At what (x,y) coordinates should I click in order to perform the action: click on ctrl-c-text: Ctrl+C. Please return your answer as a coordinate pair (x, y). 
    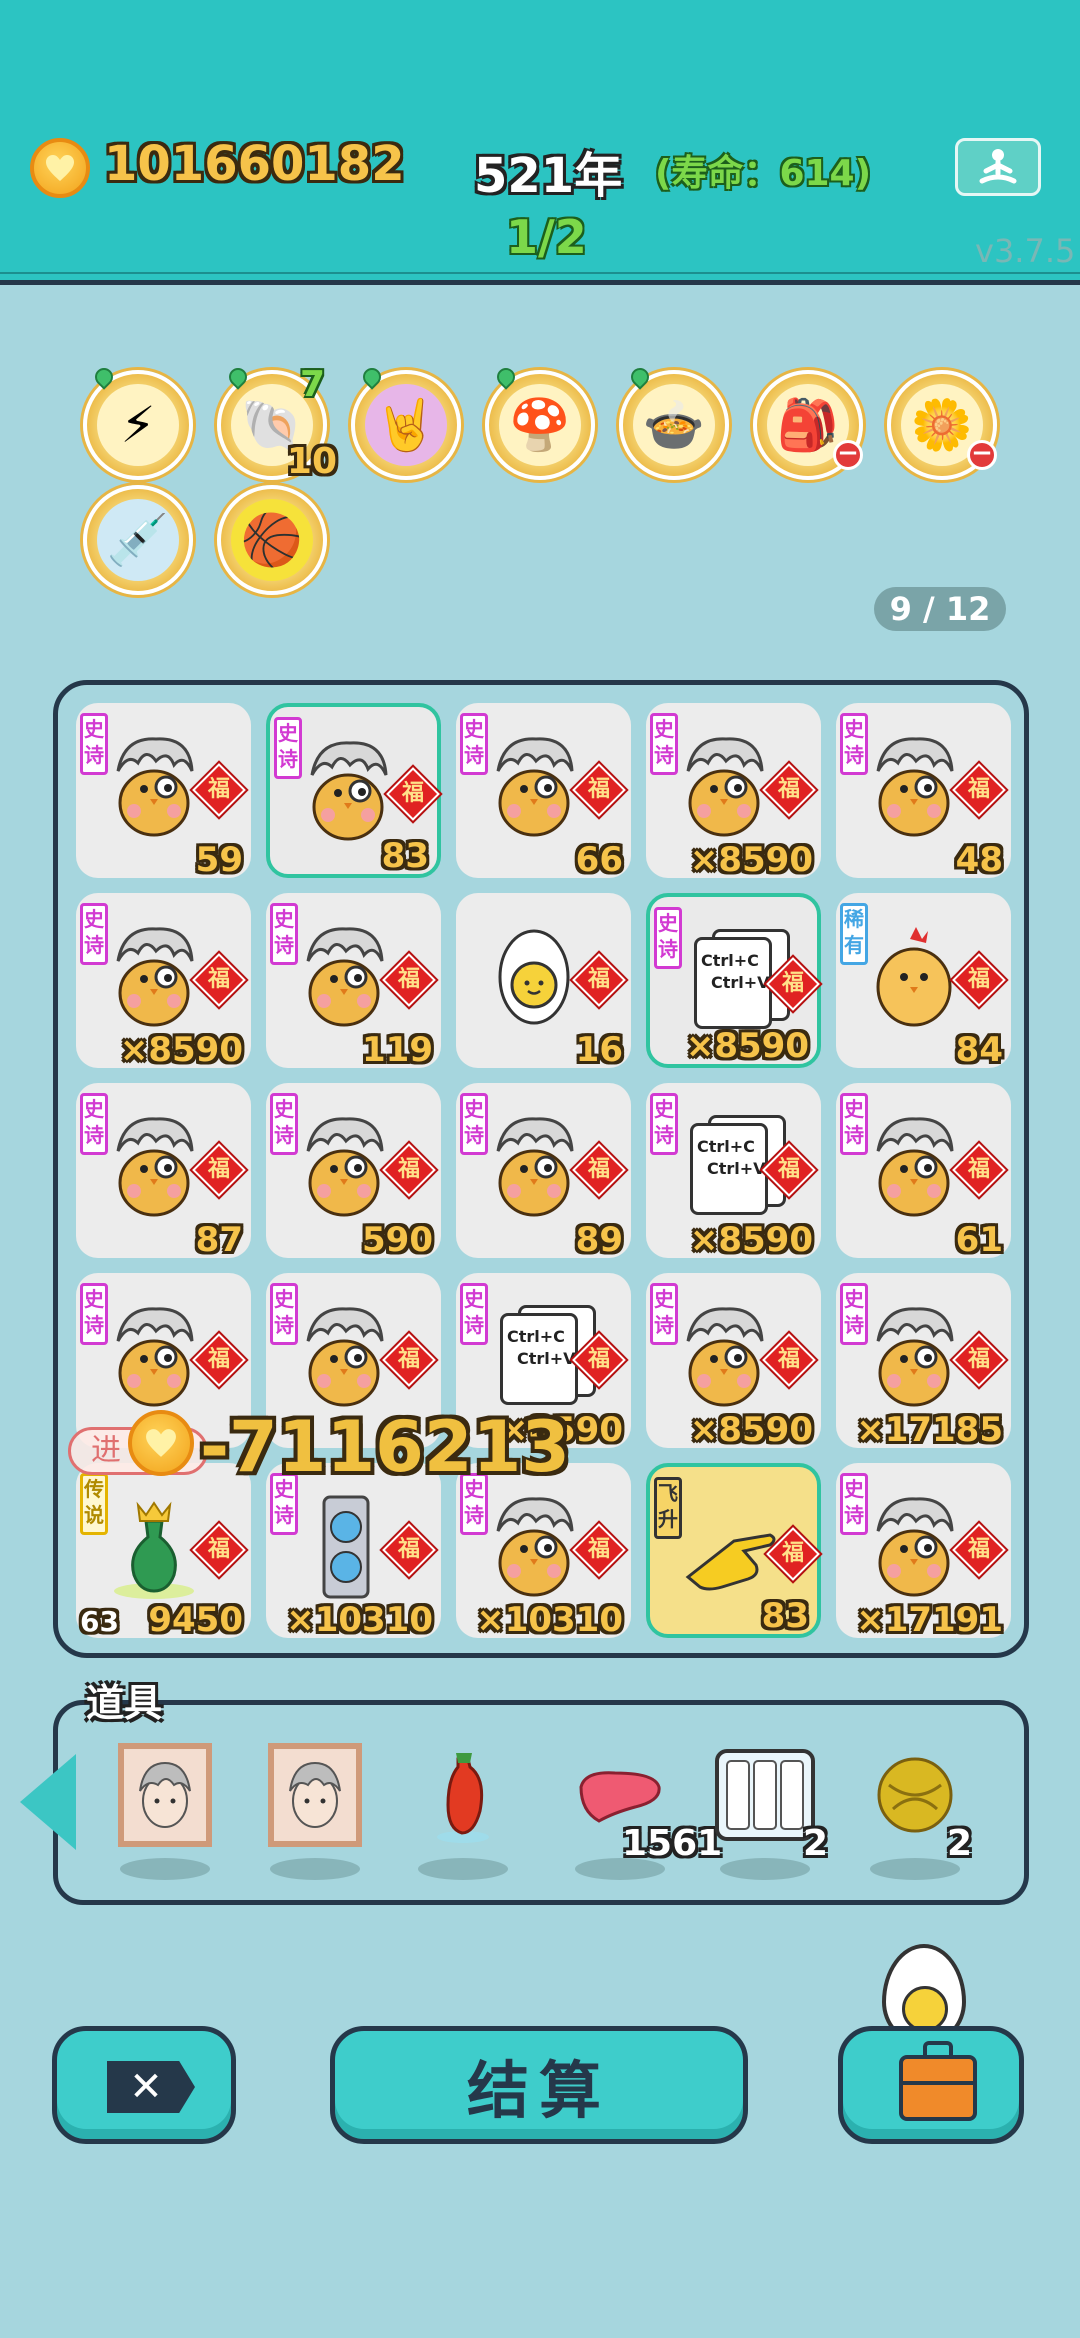
    Looking at the image, I should click on (726, 1146).